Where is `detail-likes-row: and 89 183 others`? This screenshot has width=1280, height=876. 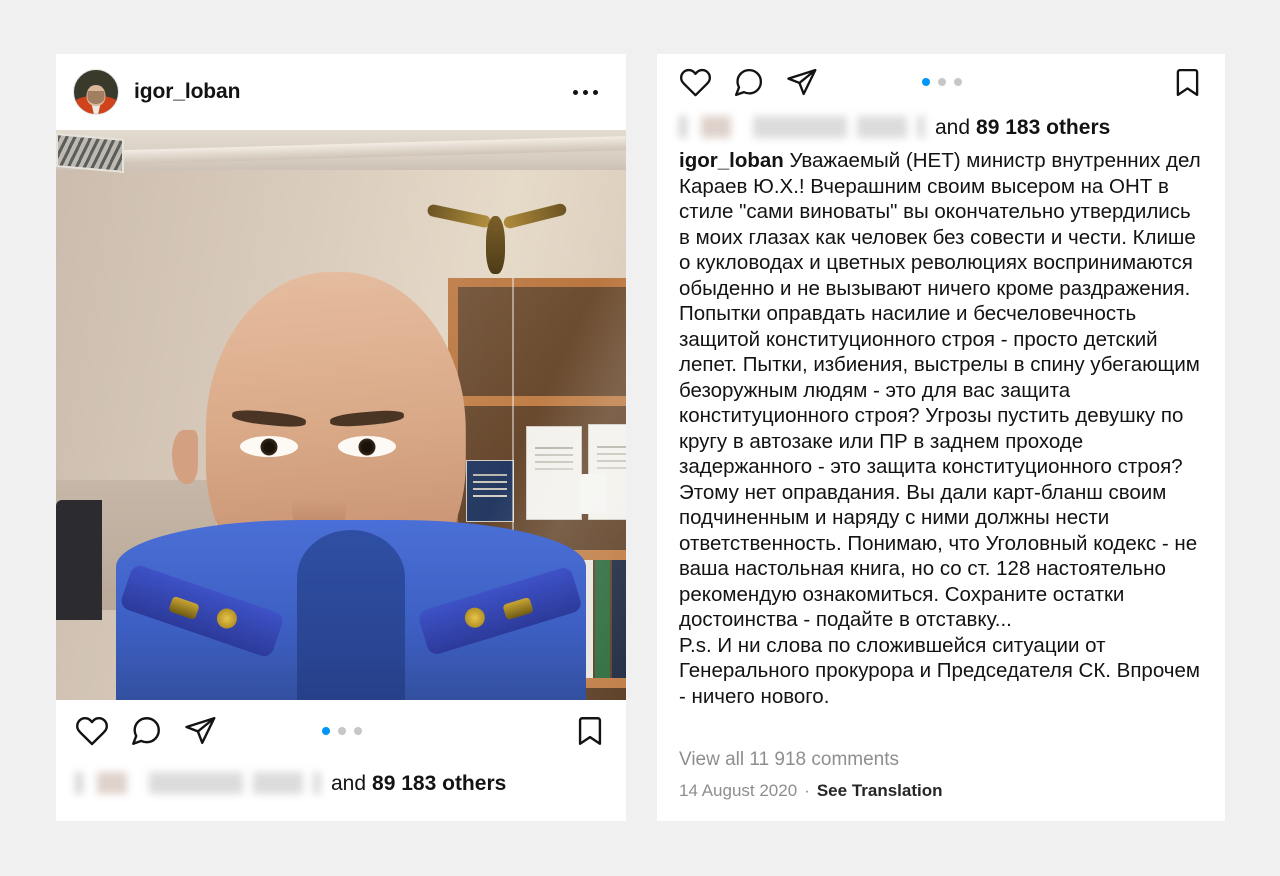 detail-likes-row: and 89 183 others is located at coordinates (941, 125).